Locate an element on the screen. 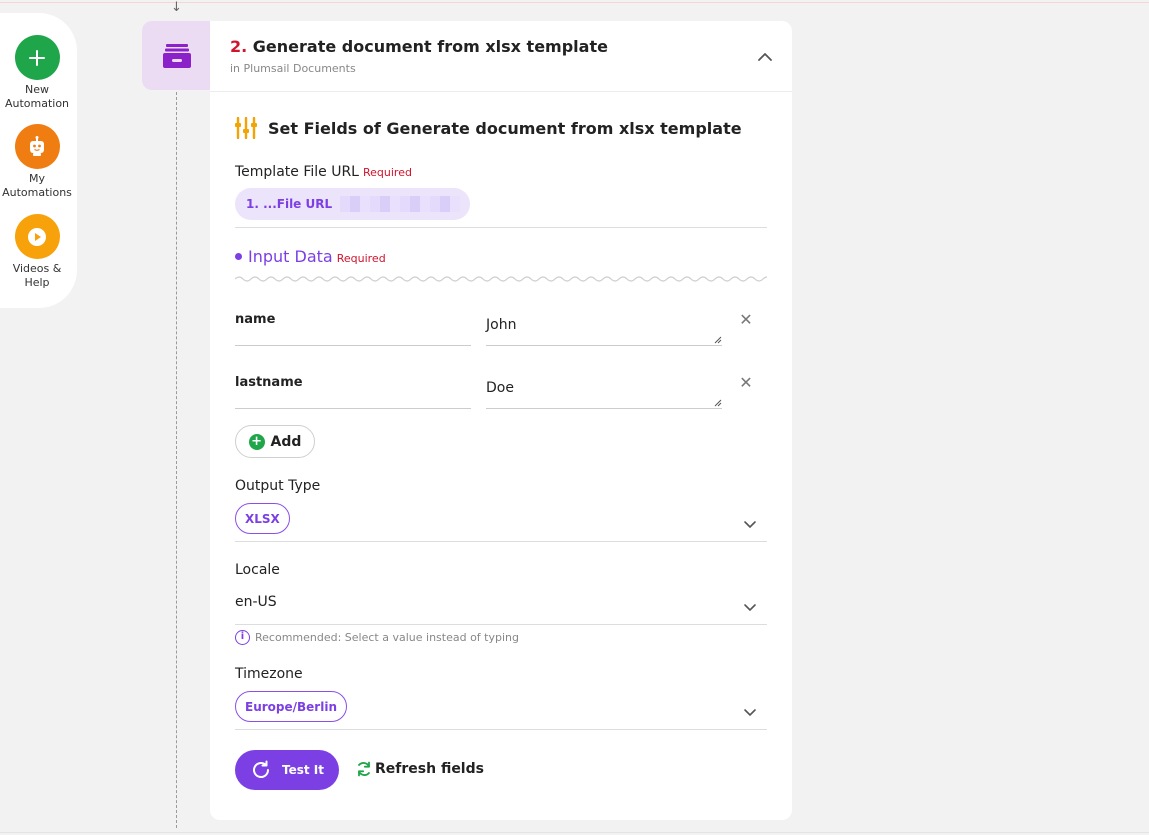 Image resolution: width=1149 pixels, height=835 pixels. input-data-toggle: Input Data Required is located at coordinates (310, 256).